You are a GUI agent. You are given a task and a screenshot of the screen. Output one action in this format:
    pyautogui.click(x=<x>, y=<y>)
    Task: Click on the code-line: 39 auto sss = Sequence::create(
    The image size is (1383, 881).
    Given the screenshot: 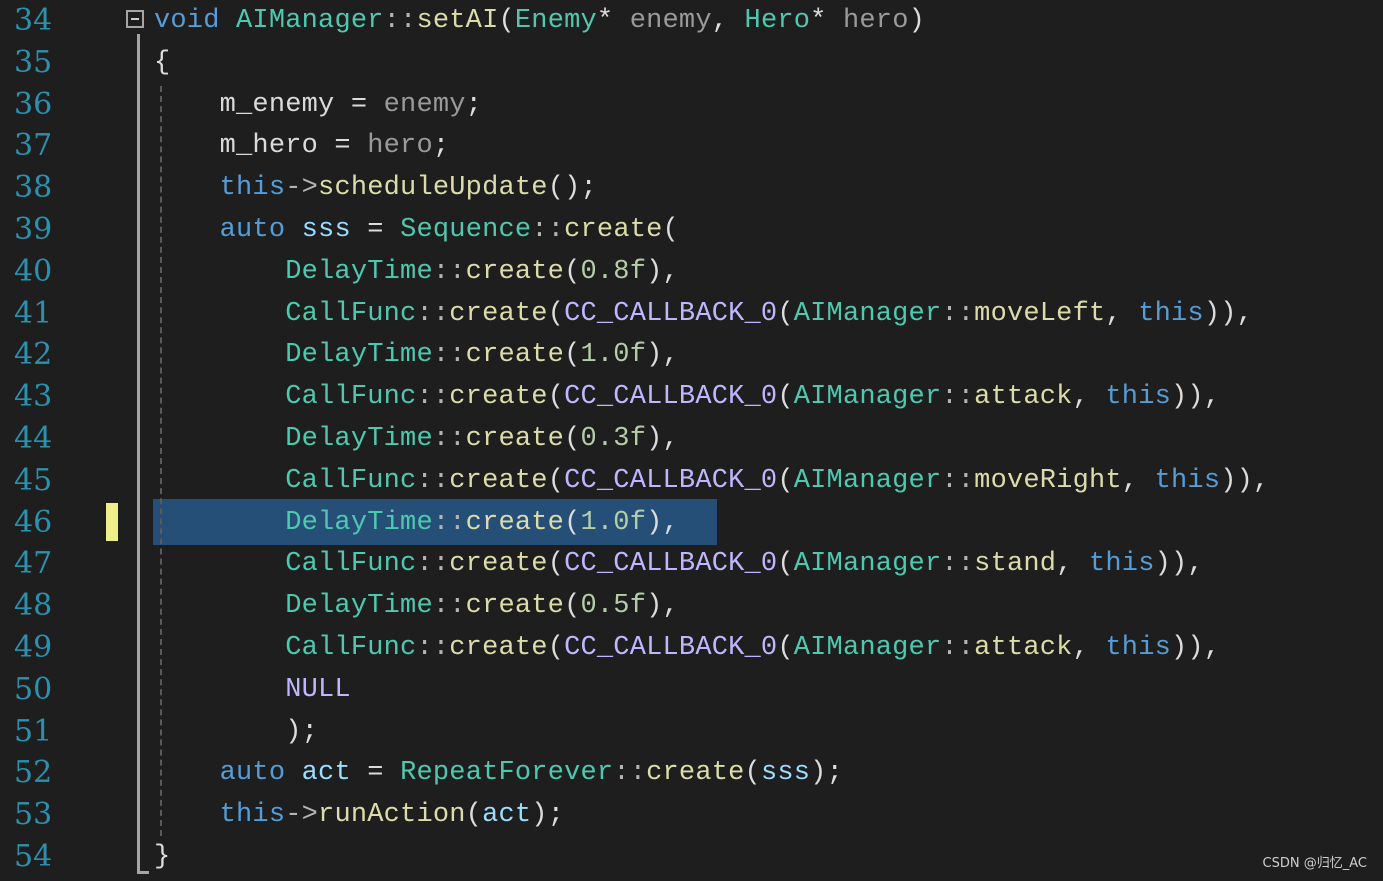 What is the action you would take?
    pyautogui.click(x=691, y=230)
    